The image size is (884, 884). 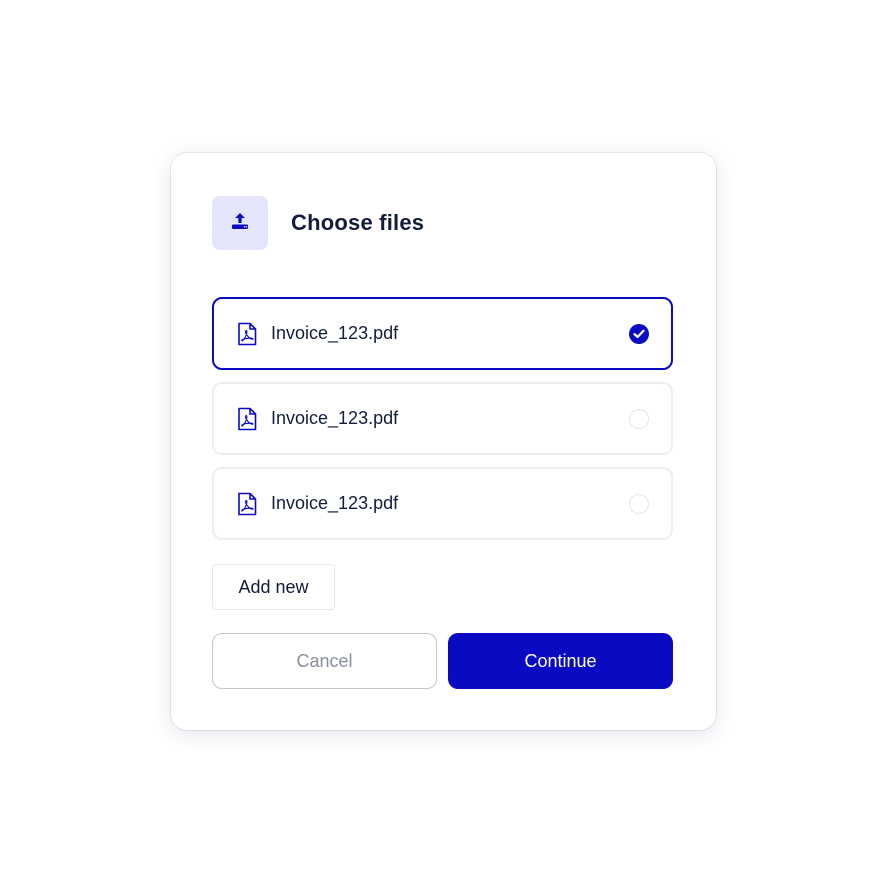 I want to click on cancel-button: Cancel, so click(x=324, y=661).